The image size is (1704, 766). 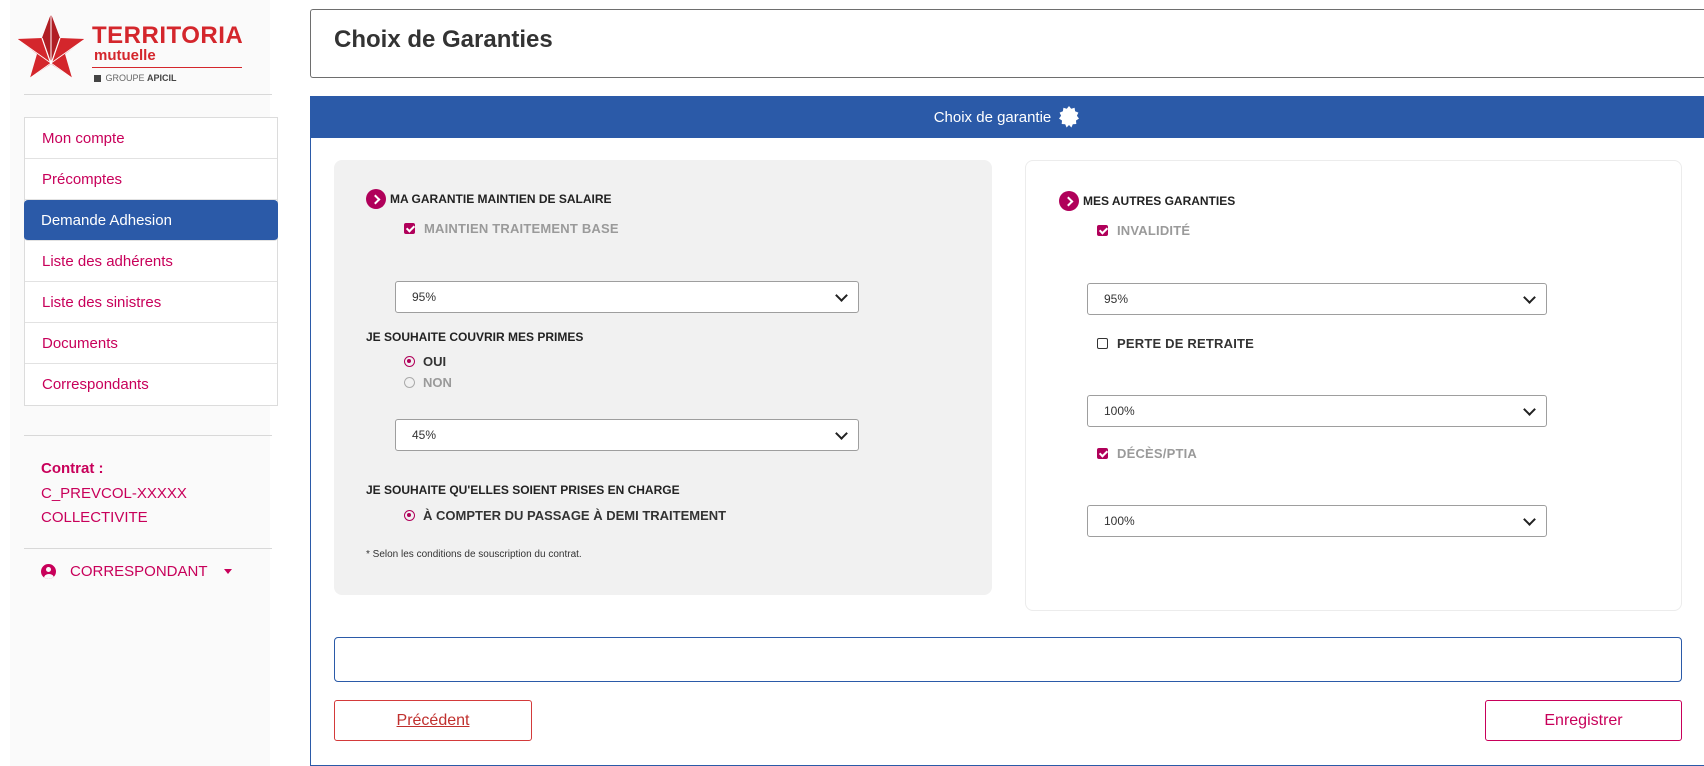 I want to click on page-title-box: Choix de Garanties, so click(x=1007, y=43).